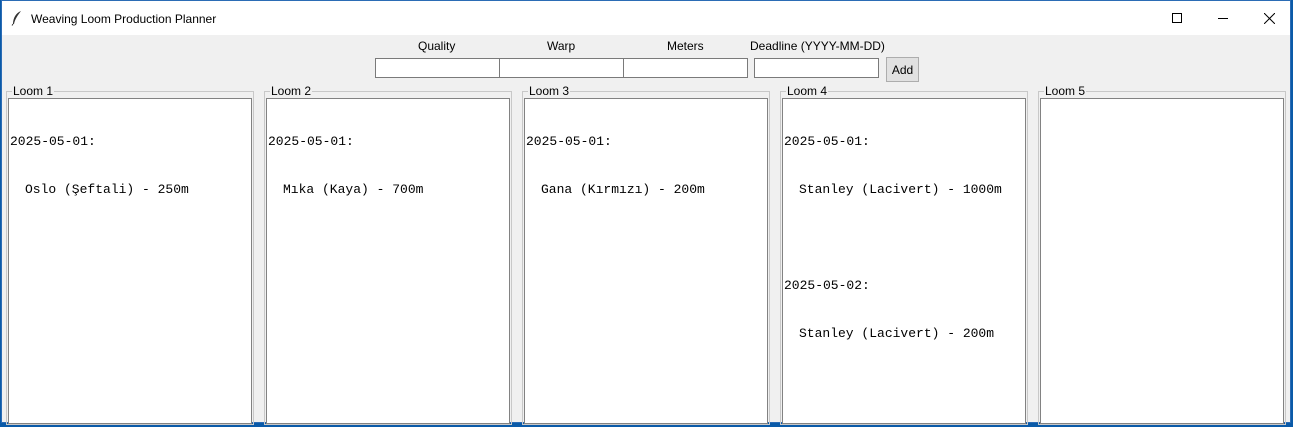 The height and width of the screenshot is (427, 1293). What do you see at coordinates (291, 91) in the screenshot?
I see `loom-title-2: Loom 2` at bounding box center [291, 91].